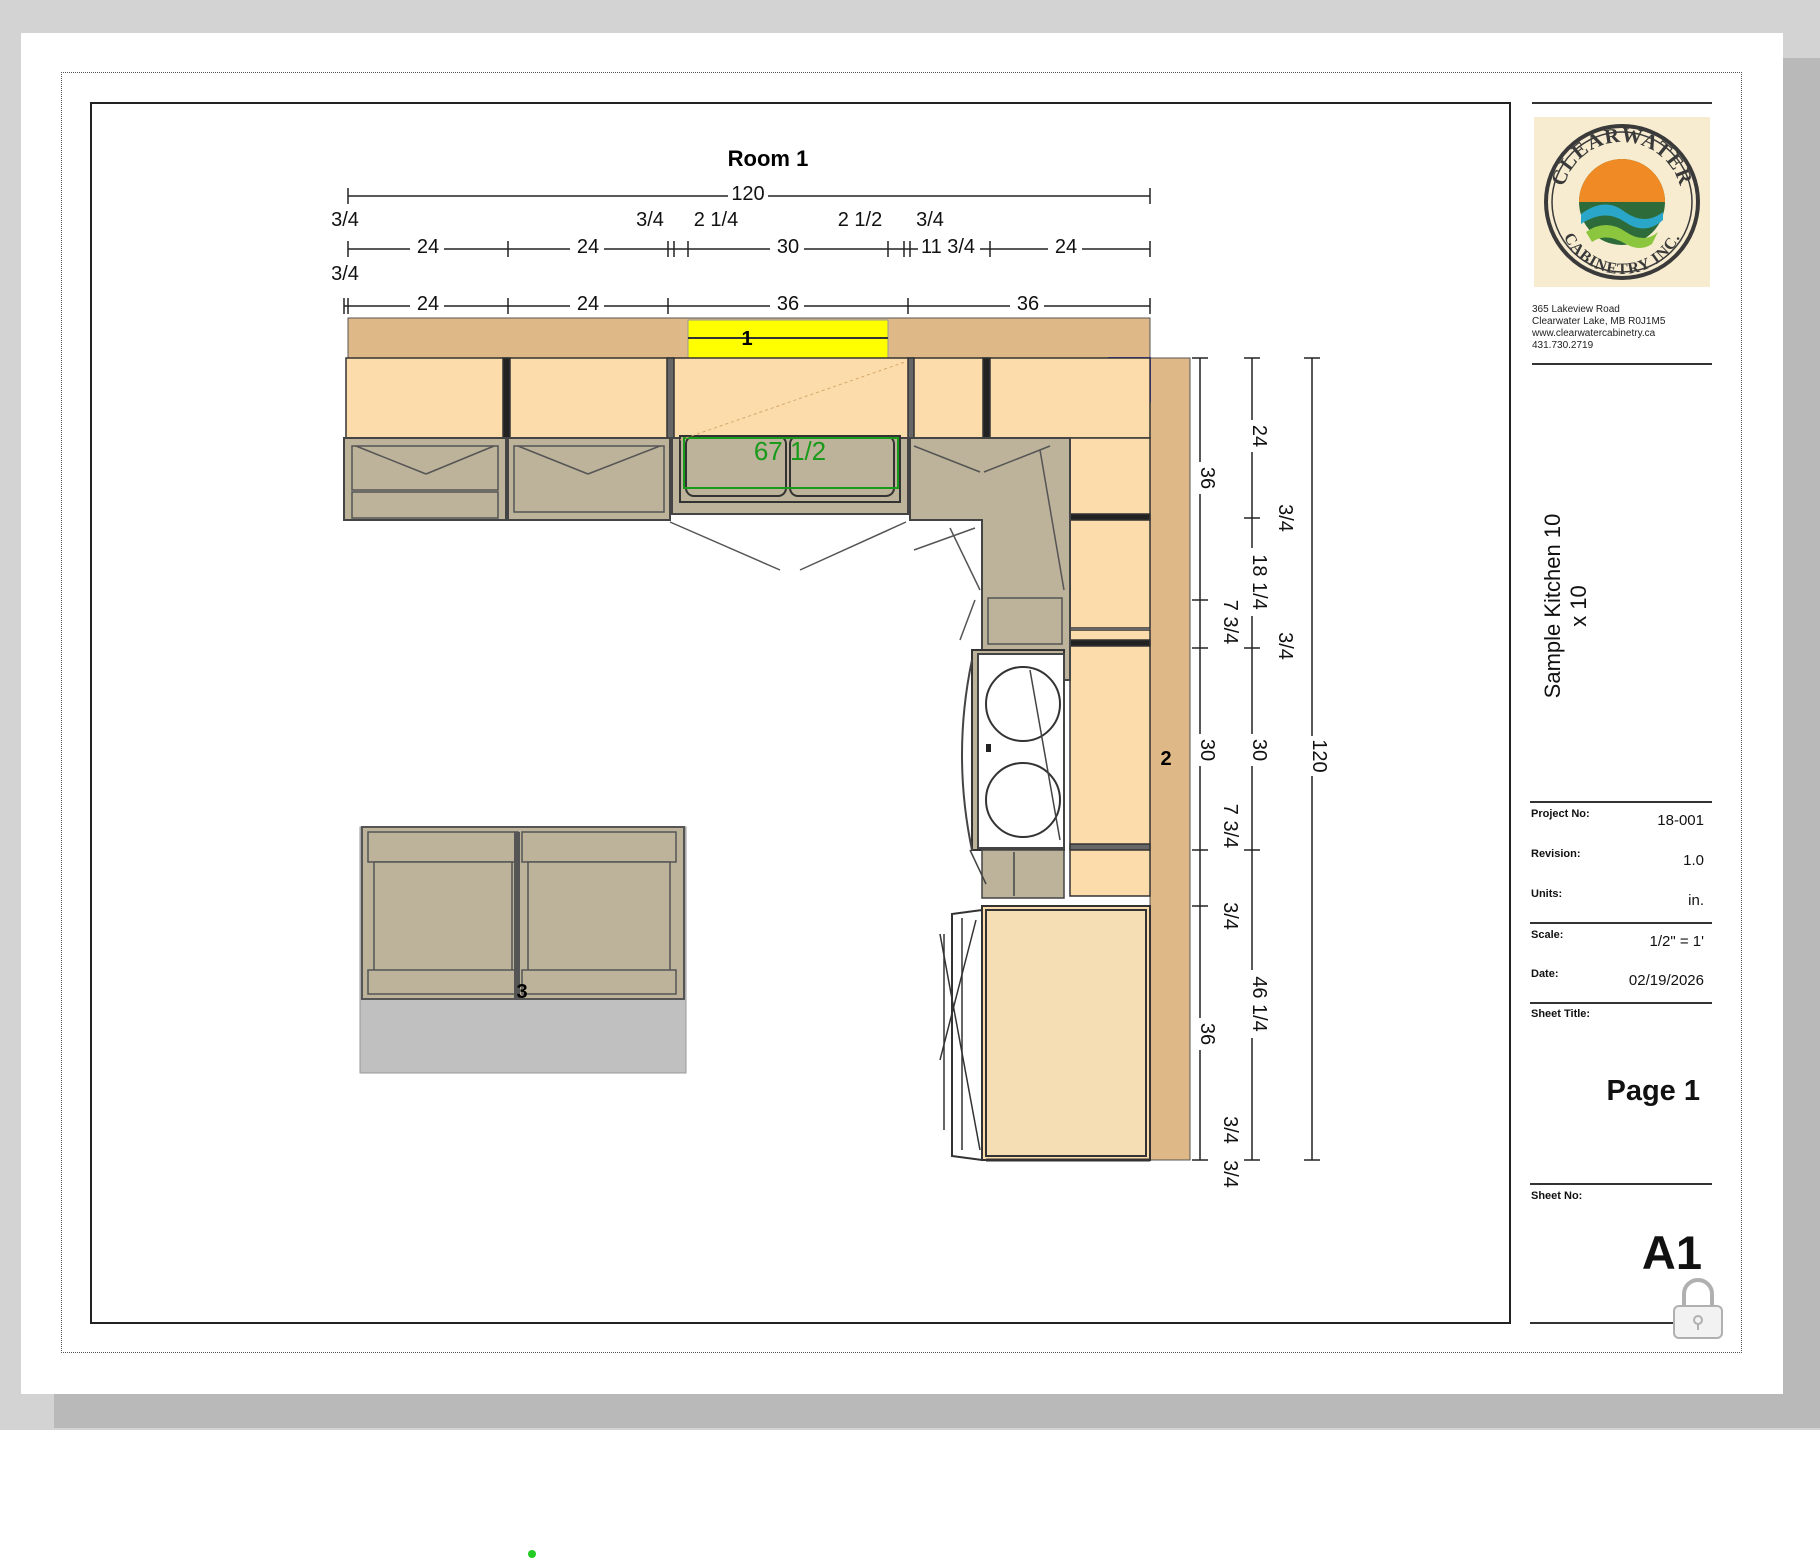 Image resolution: width=1820 pixels, height=1561 pixels. Describe the element at coordinates (1013, 750) in the screenshot. I see `range-cooktop` at that location.